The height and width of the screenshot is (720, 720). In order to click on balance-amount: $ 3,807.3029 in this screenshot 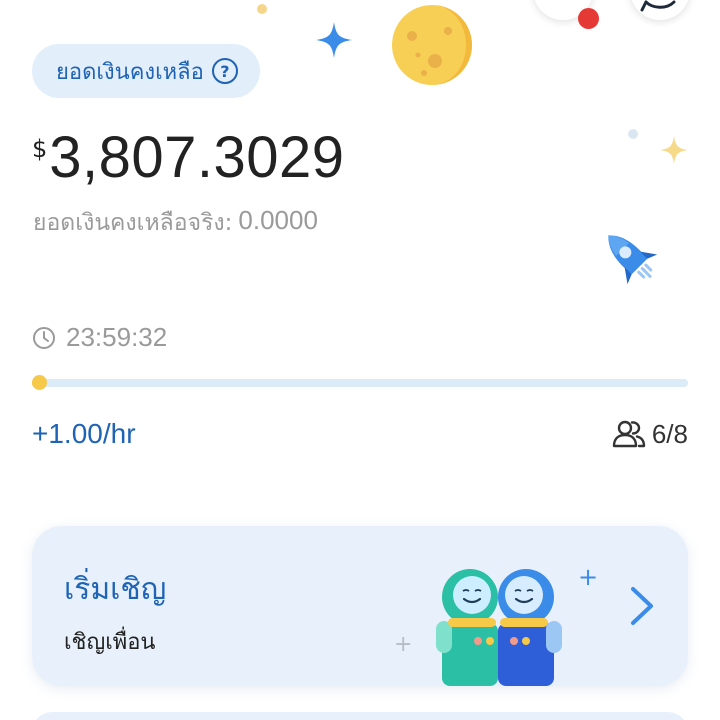, I will do `click(188, 158)`.